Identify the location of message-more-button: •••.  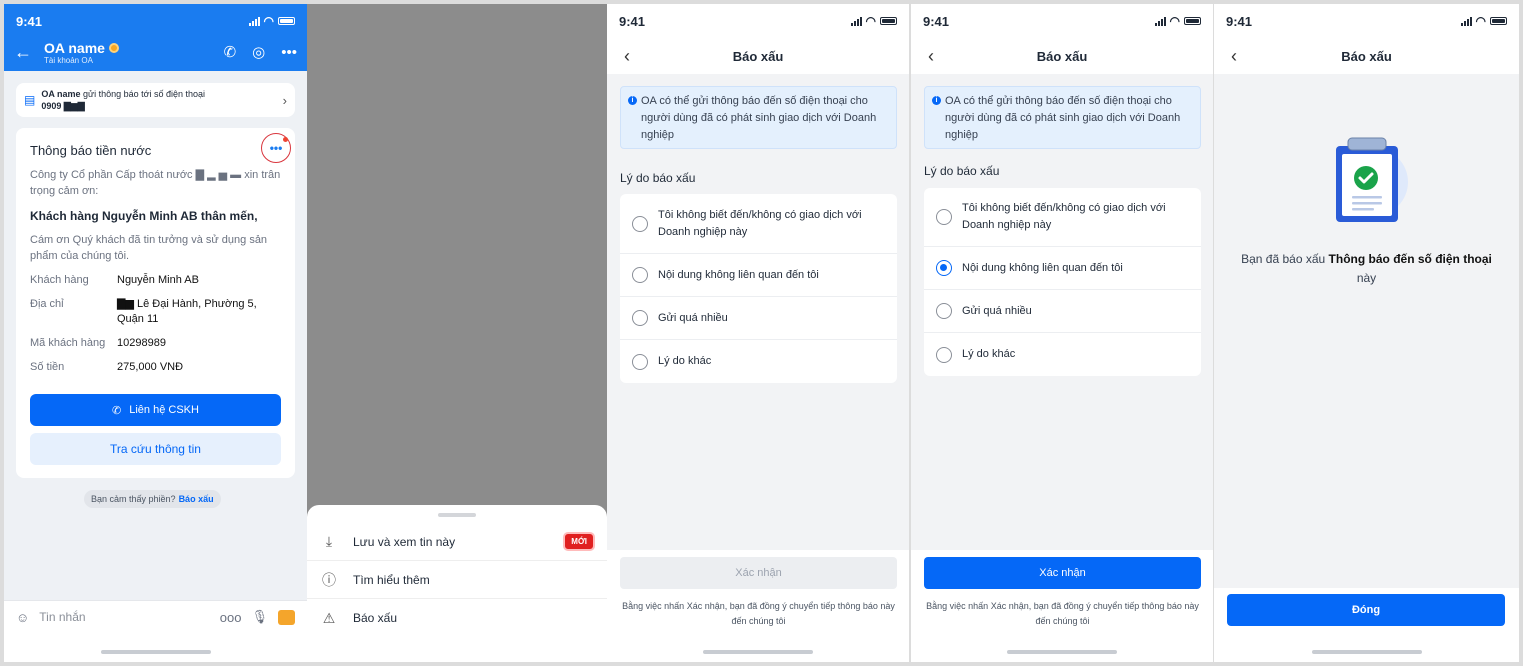
(276, 148).